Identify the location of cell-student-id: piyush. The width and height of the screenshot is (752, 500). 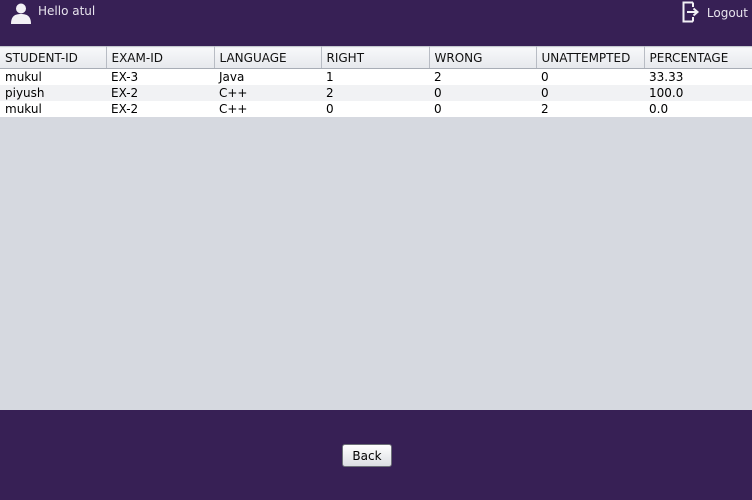
(53, 93).